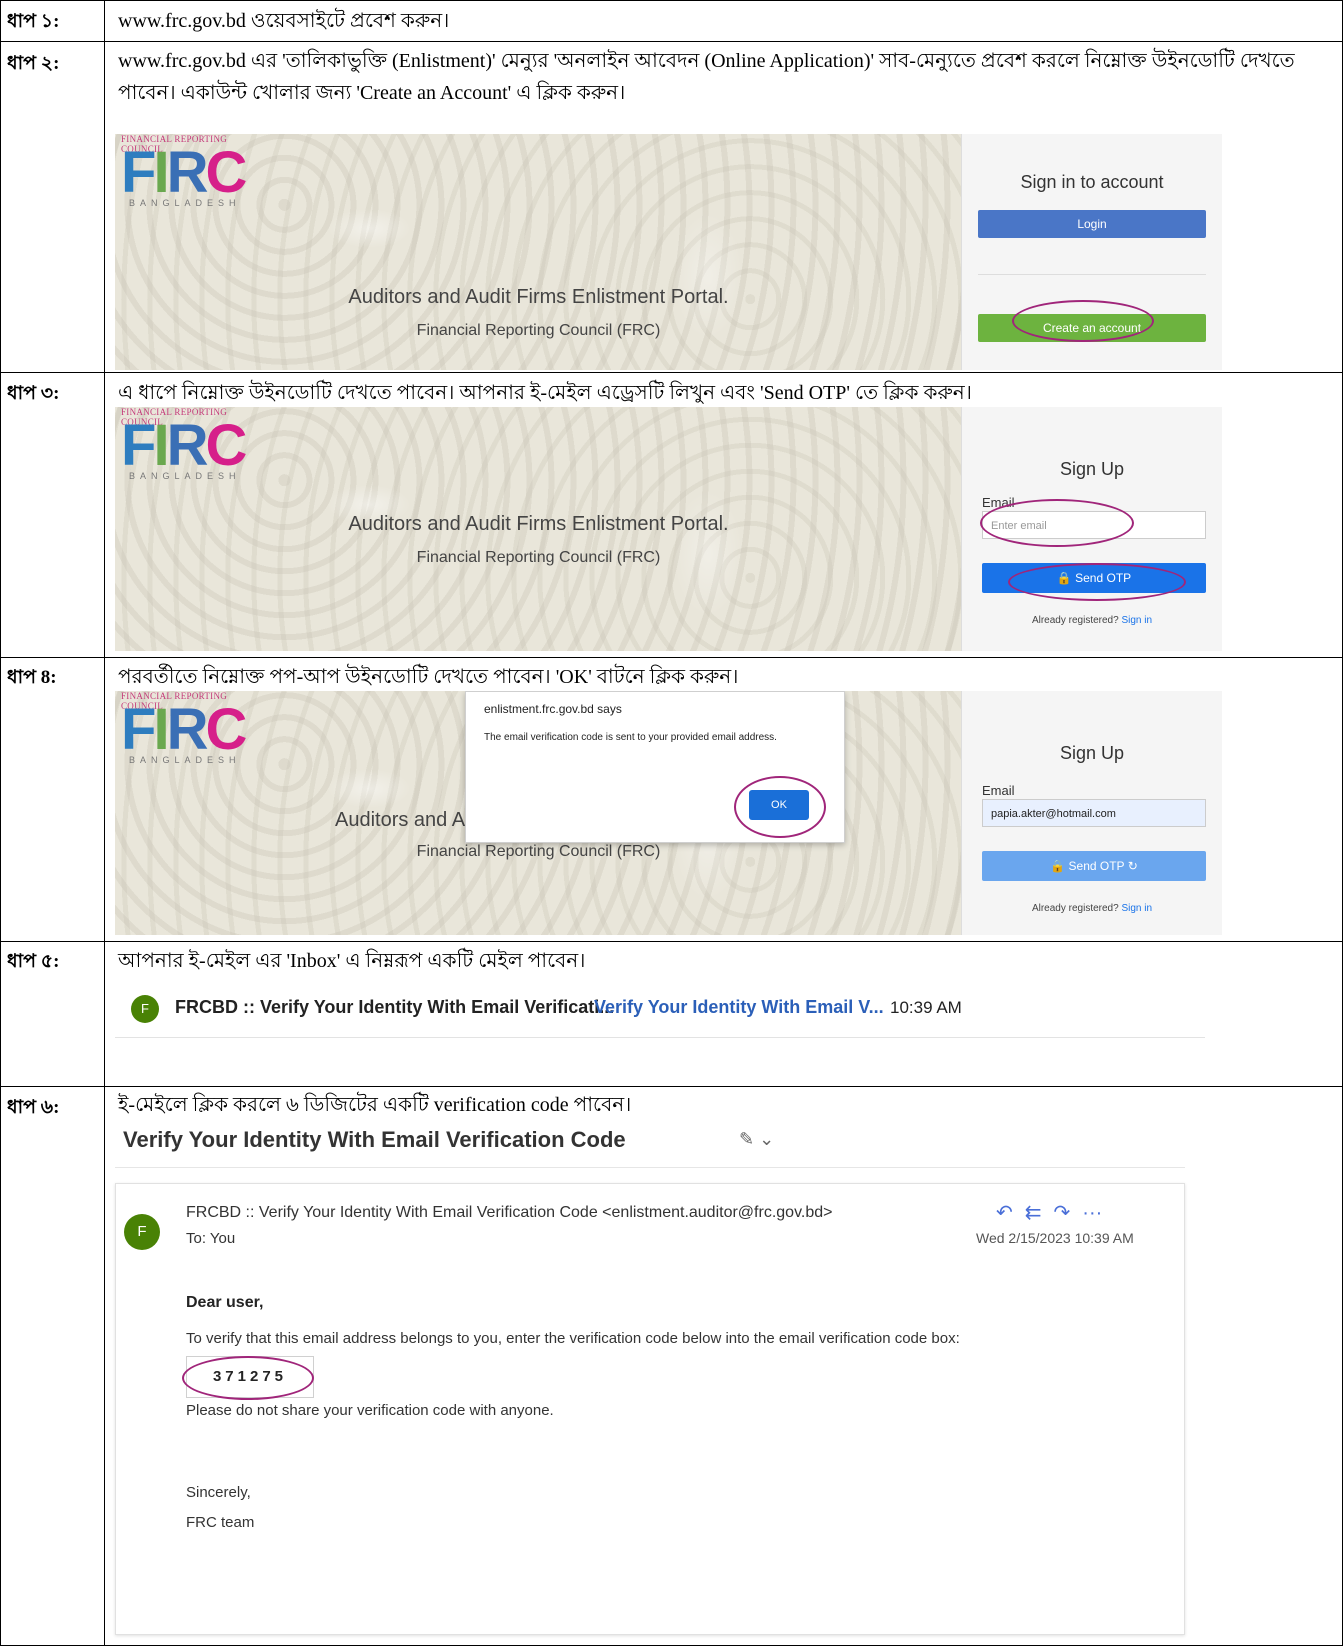 The height and width of the screenshot is (1646, 1343). Describe the element at coordinates (1055, 1238) in the screenshot. I see `email-datetime: Wed 2/15/2023 10:39 AM` at that location.